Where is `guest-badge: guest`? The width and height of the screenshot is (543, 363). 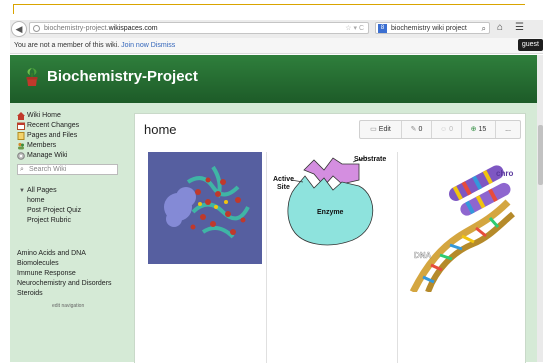
guest-badge: guest is located at coordinates (530, 45).